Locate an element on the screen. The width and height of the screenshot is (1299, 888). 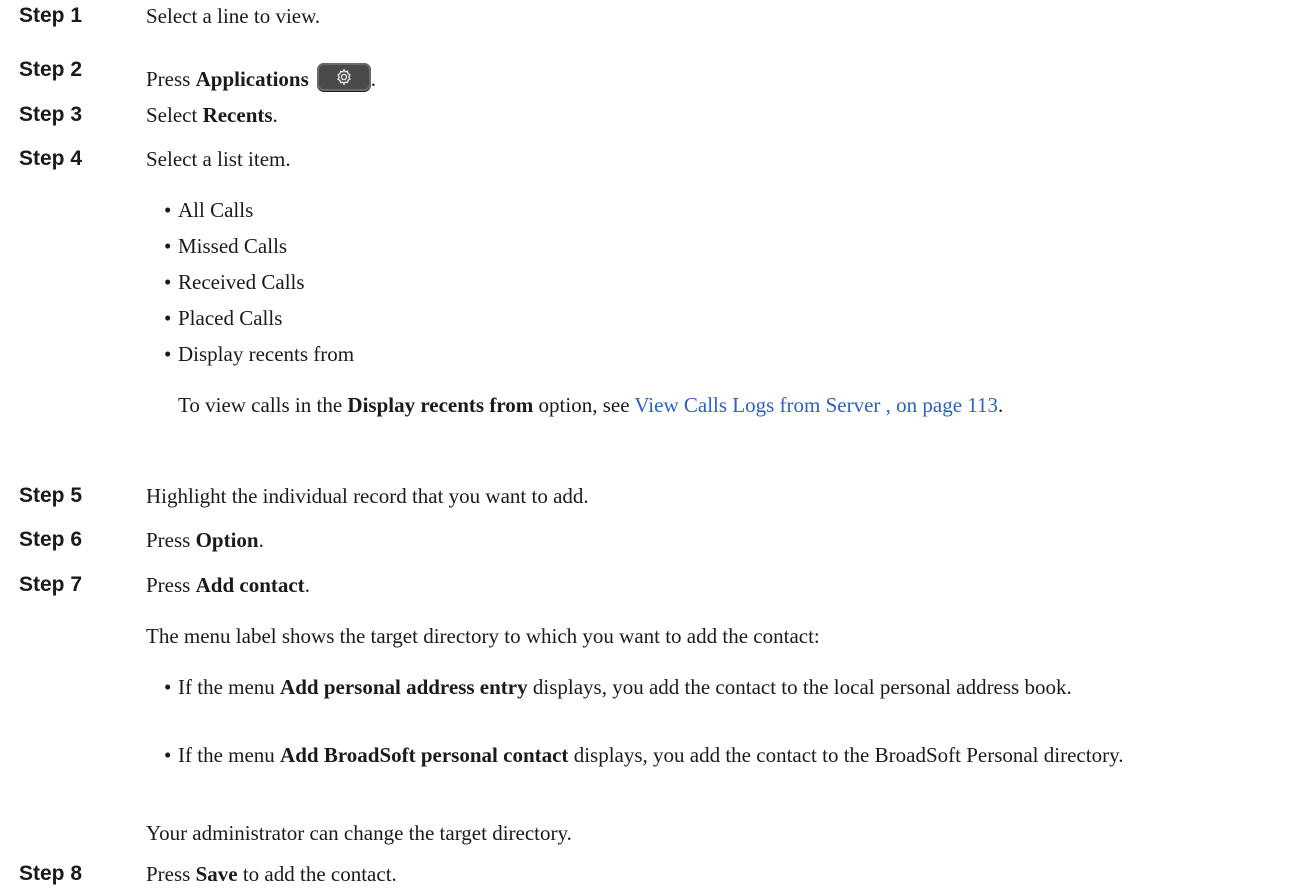
step-text-pre: Select is located at coordinates (174, 115).